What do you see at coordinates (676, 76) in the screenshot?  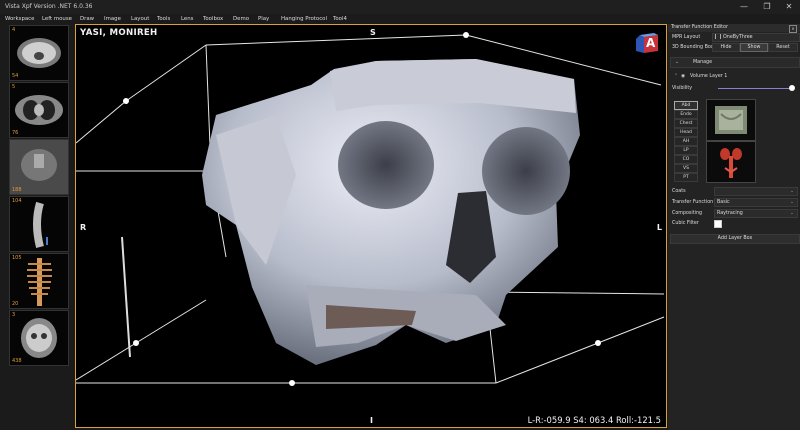 I see `chevron-up-icon: ⌃` at bounding box center [676, 76].